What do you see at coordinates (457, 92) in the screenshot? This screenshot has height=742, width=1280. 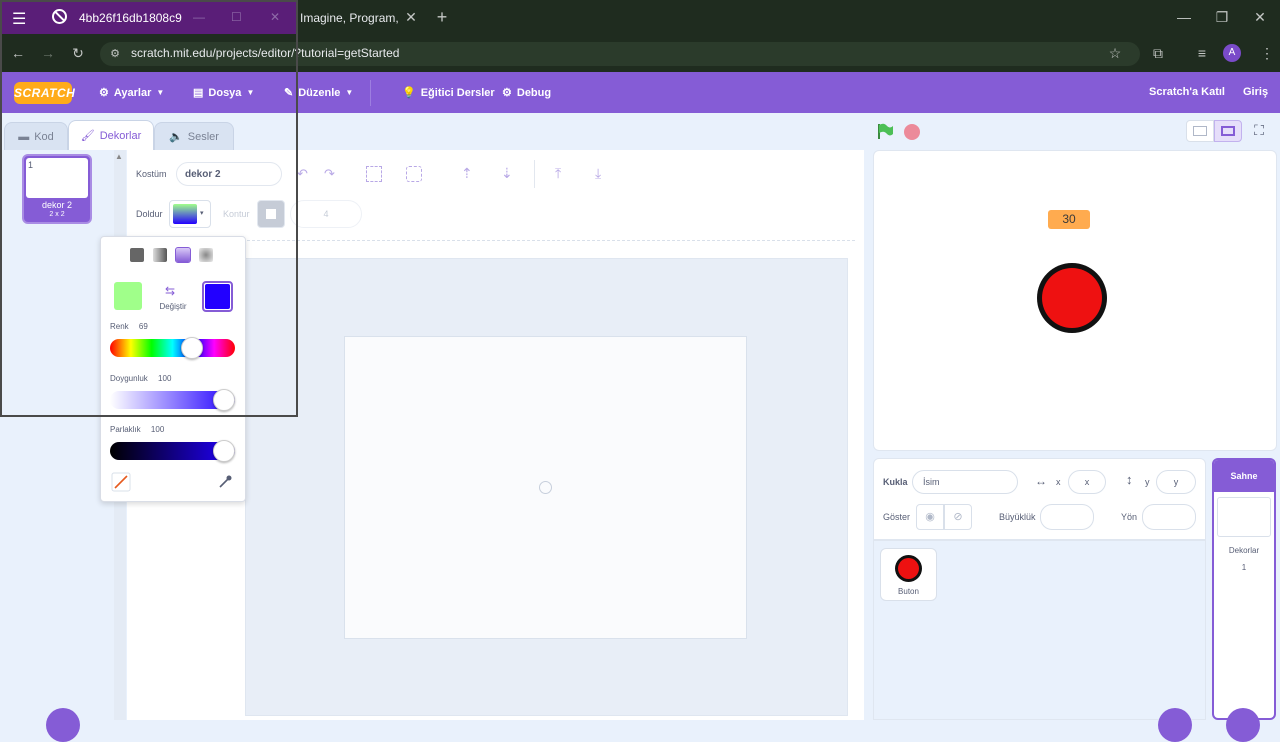 I see `tutorials-label: Eğitici Dersler` at bounding box center [457, 92].